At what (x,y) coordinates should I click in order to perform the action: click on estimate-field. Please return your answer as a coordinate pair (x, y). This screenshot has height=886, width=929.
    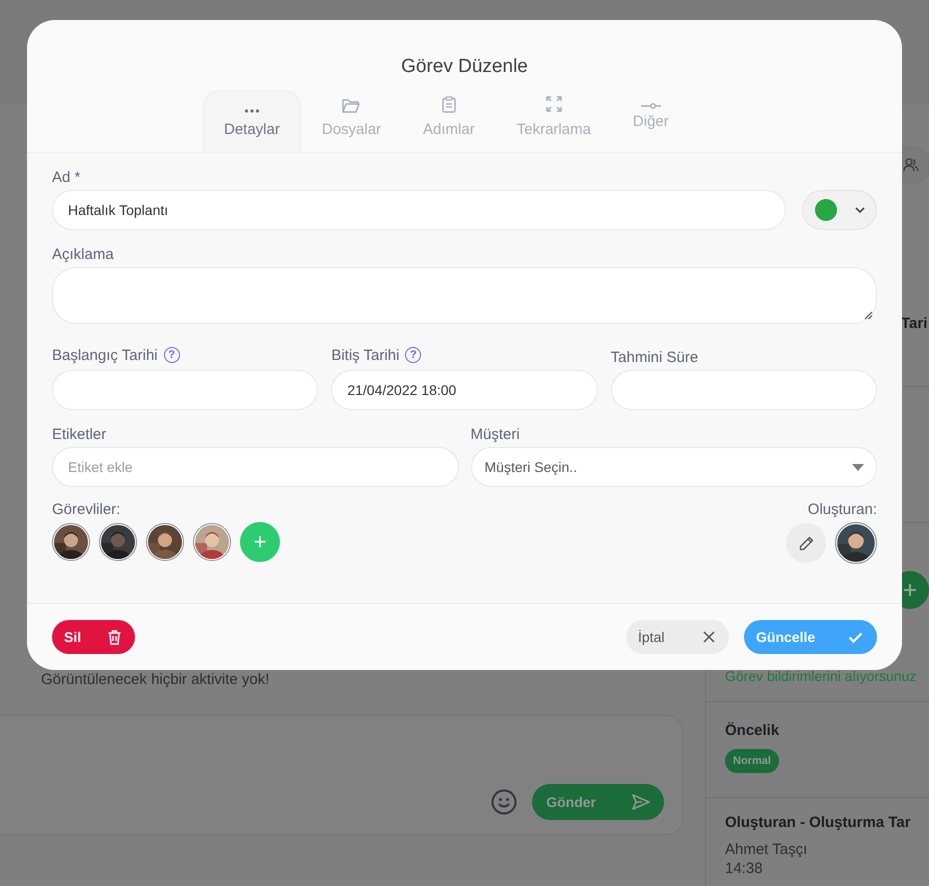
    Looking at the image, I should click on (743, 390).